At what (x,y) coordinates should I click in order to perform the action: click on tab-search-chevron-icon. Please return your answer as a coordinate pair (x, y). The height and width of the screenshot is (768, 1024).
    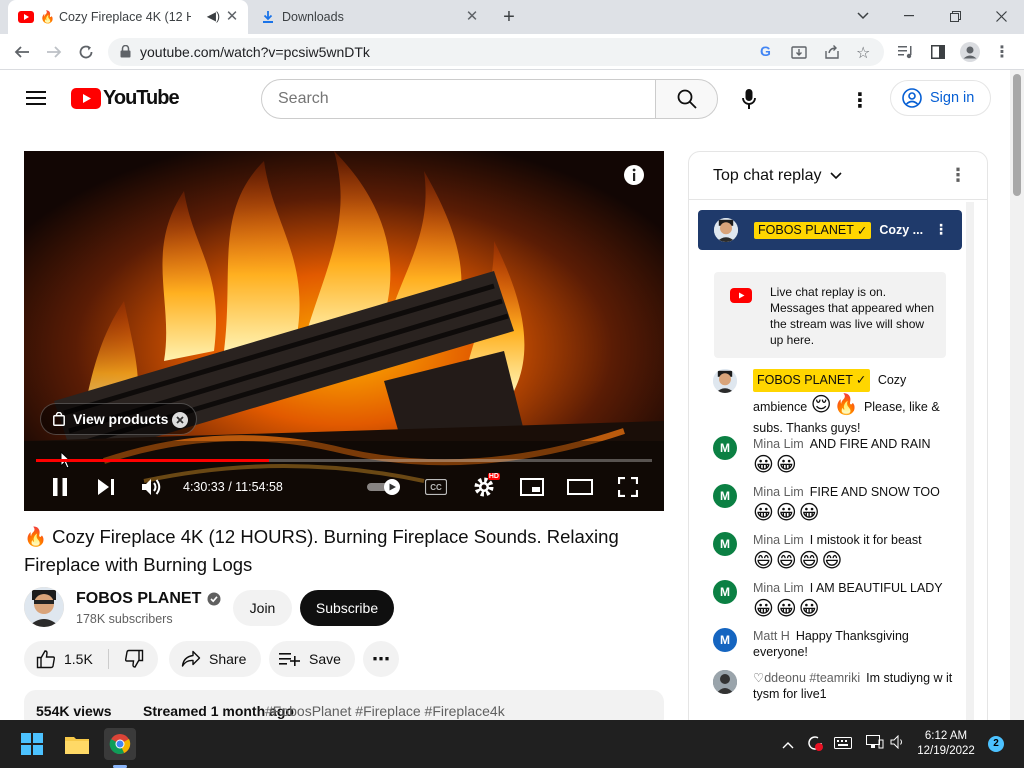
    Looking at the image, I should click on (863, 16).